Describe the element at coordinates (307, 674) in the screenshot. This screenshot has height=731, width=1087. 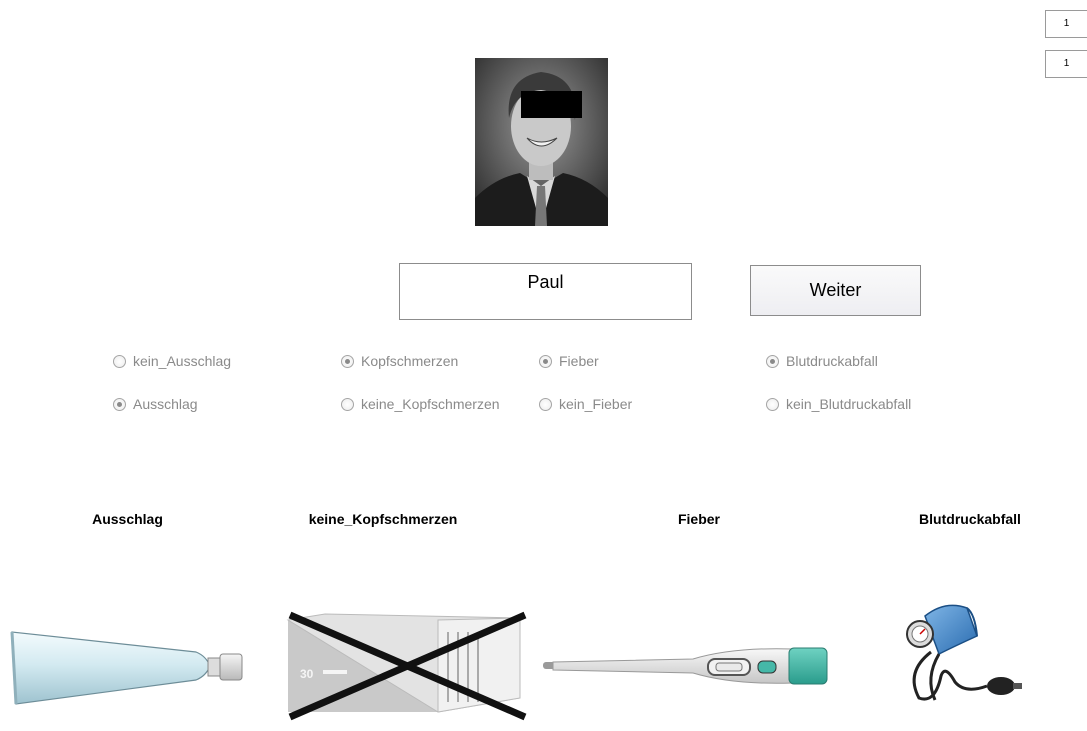
I see `pill-count-label: 30` at that location.